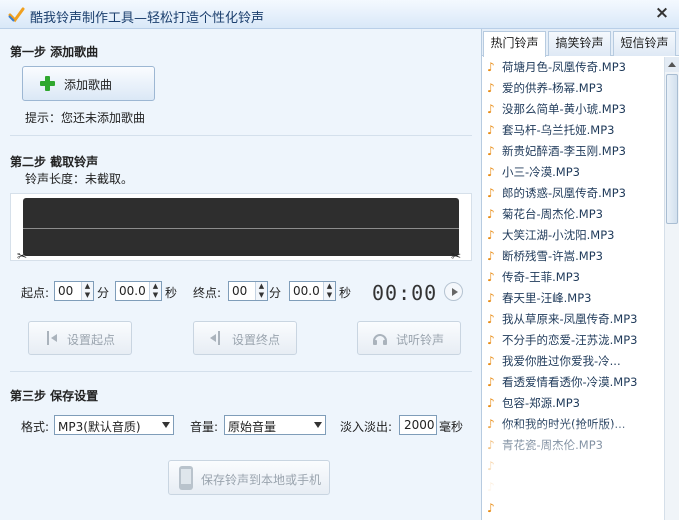  What do you see at coordinates (241, 371) in the screenshot?
I see `divider` at bounding box center [241, 371].